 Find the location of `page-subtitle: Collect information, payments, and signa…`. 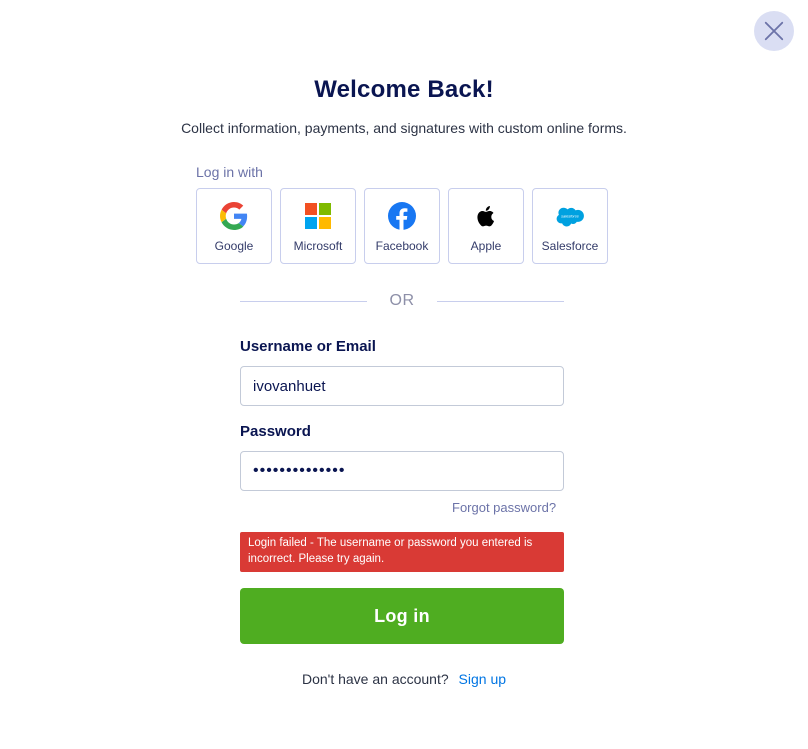

page-subtitle: Collect information, payments, and signa… is located at coordinates (404, 128).